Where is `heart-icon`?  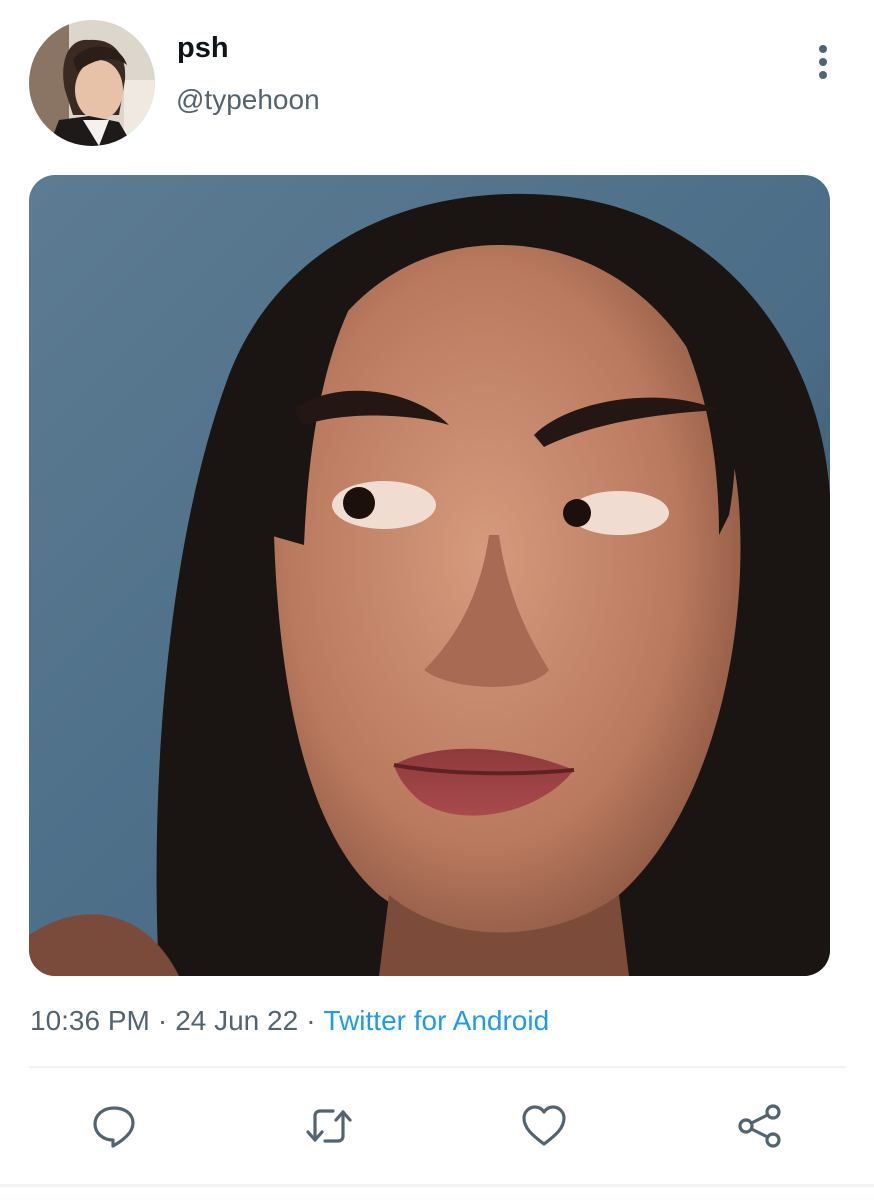
heart-icon is located at coordinates (544, 1125).